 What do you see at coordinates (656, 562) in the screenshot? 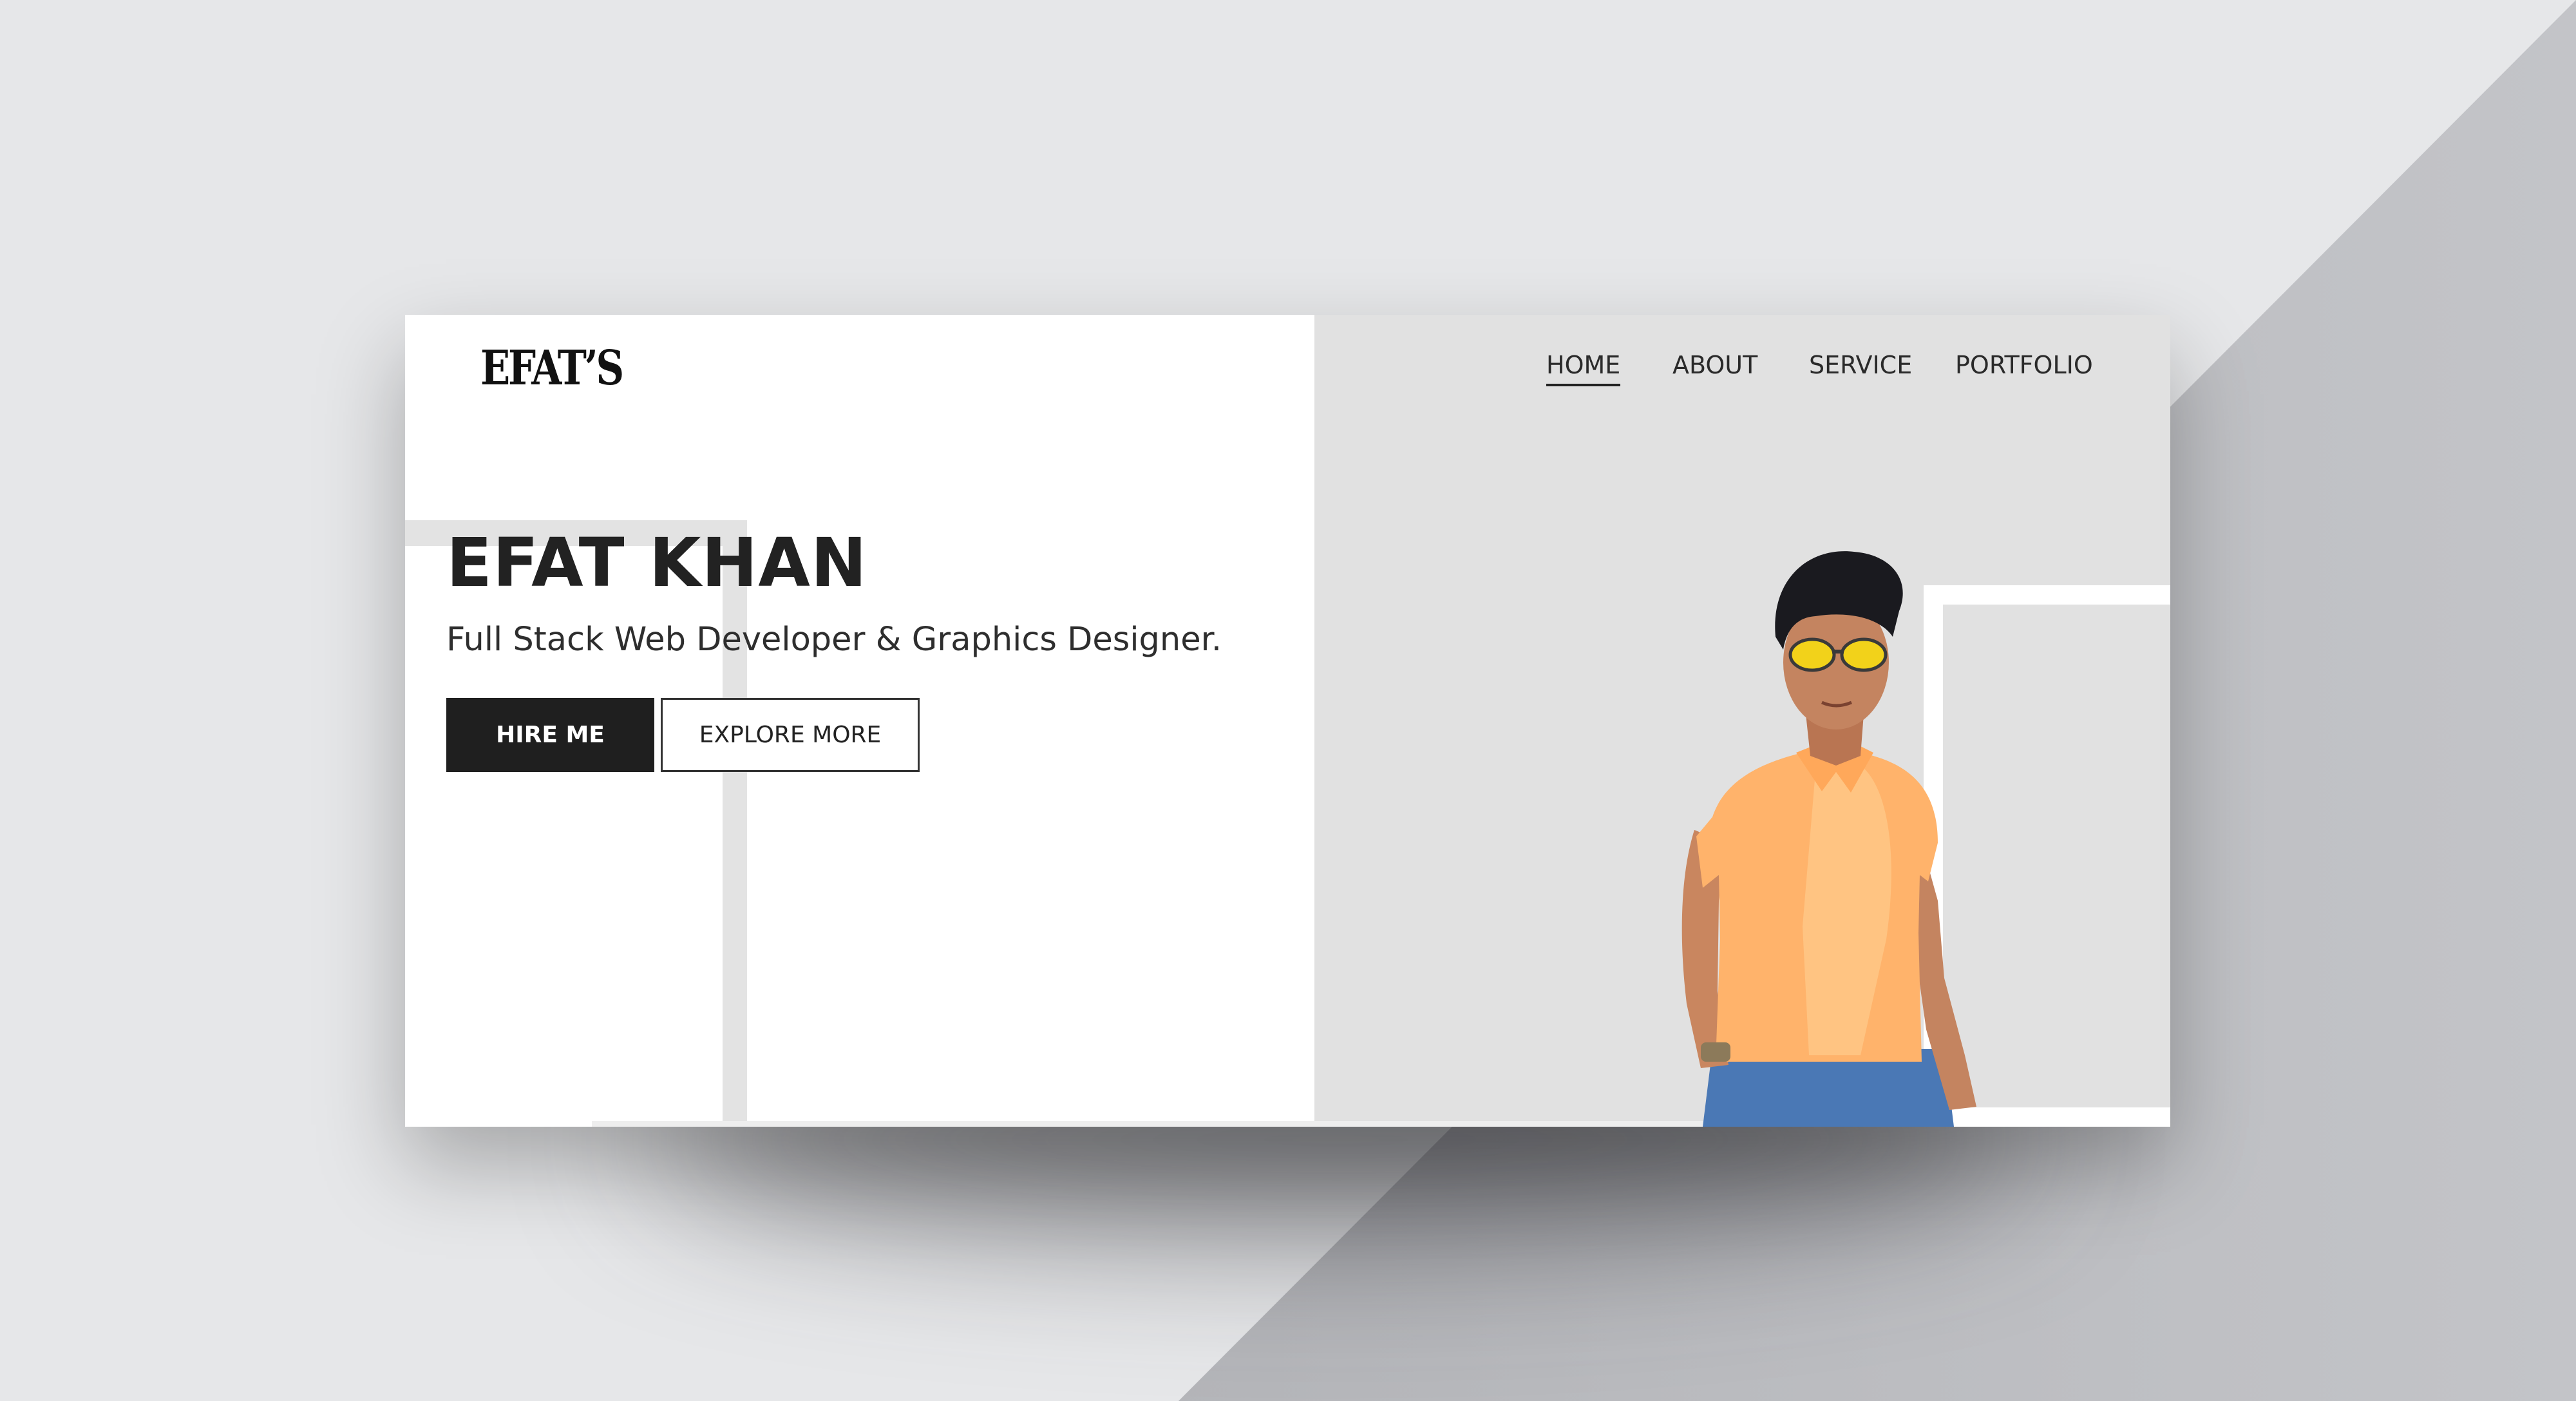
I see `hero-name-heading: EFAT KHAN` at bounding box center [656, 562].